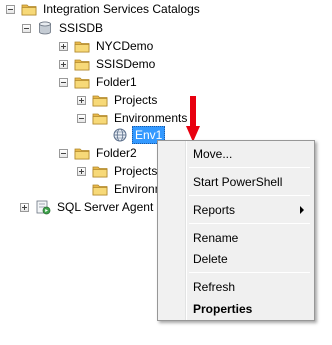 The height and width of the screenshot is (345, 332). I want to click on tree-node-label: Integration Services Catalogs, so click(121, 9).